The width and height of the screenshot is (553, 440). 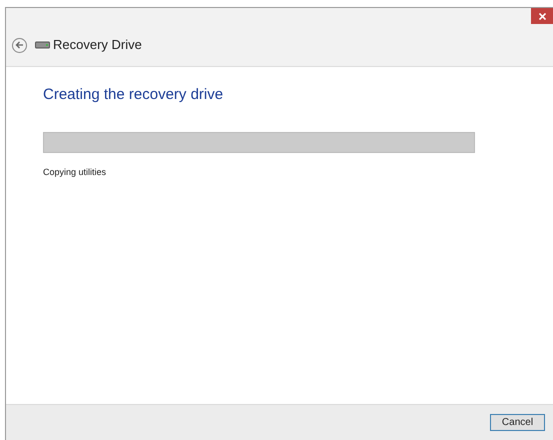 What do you see at coordinates (133, 95) in the screenshot?
I see `page-heading: Creating the recovery drive` at bounding box center [133, 95].